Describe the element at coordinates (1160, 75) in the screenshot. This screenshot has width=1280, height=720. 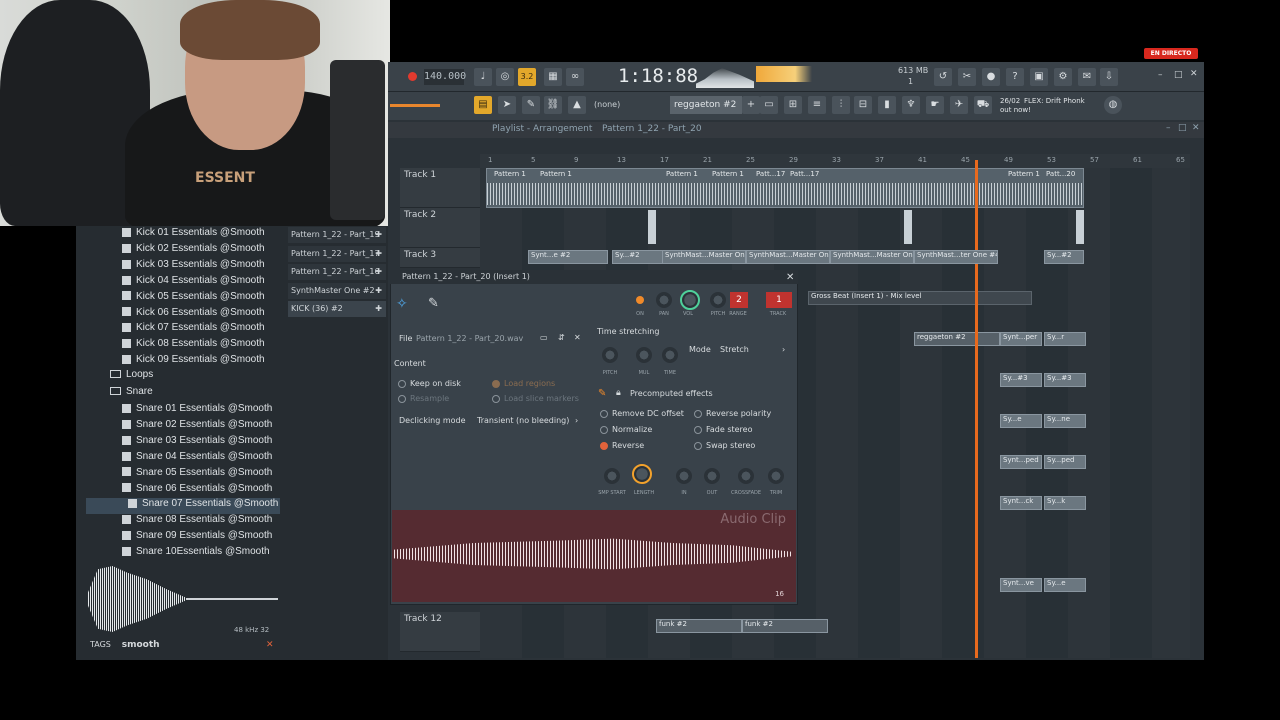
I see `minimize-icon: –` at that location.